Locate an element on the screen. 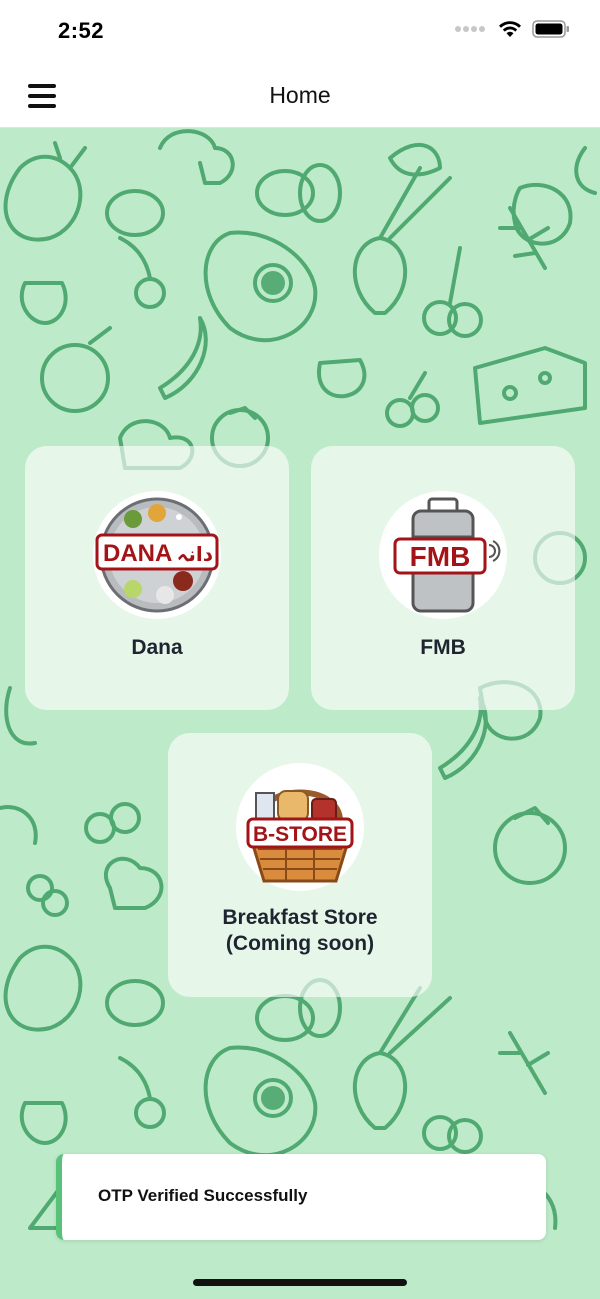 The height and width of the screenshot is (1299, 600). breakfast-store-card: B-STORE Breakfast Store (Coming soon) is located at coordinates (300, 865).